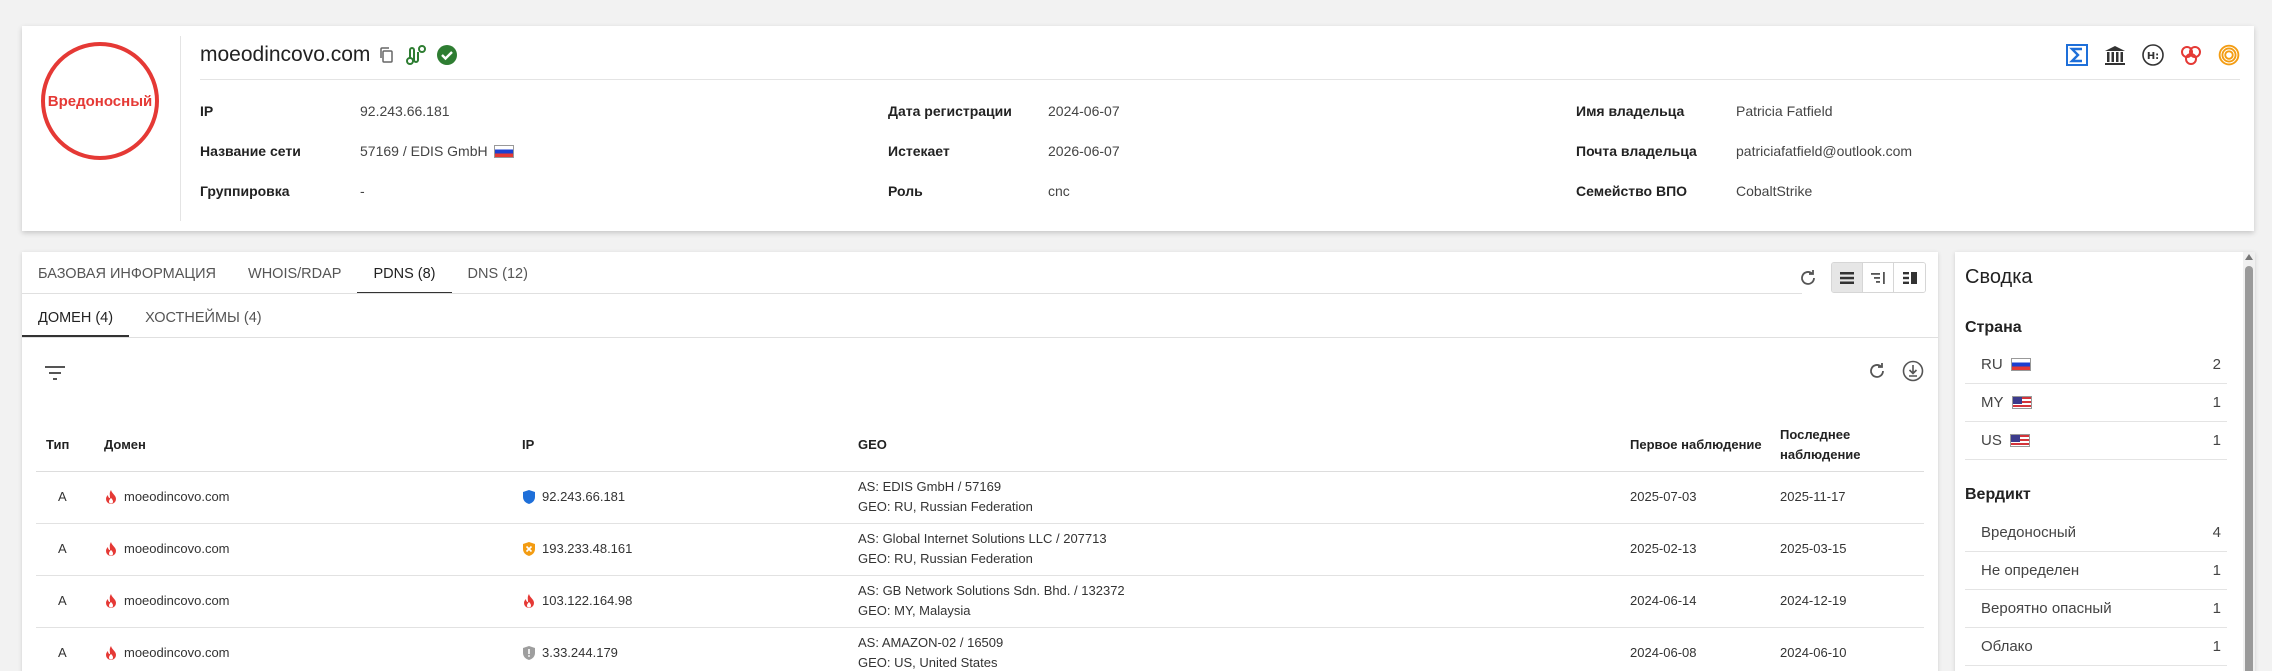 Image resolution: width=2272 pixels, height=671 pixels. What do you see at coordinates (2191, 55) in the screenshot?
I see `biohazard-icon` at bounding box center [2191, 55].